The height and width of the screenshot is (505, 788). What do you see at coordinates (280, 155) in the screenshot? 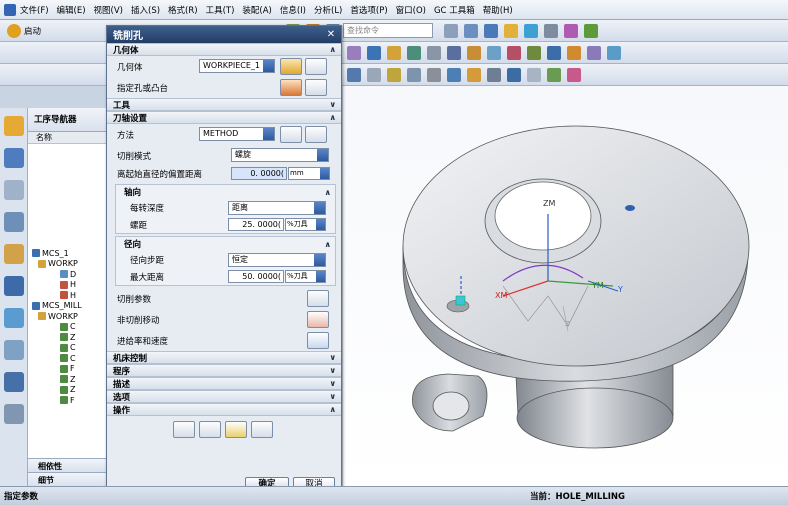
I see `cut-mode-select: 螺旋` at bounding box center [280, 155].